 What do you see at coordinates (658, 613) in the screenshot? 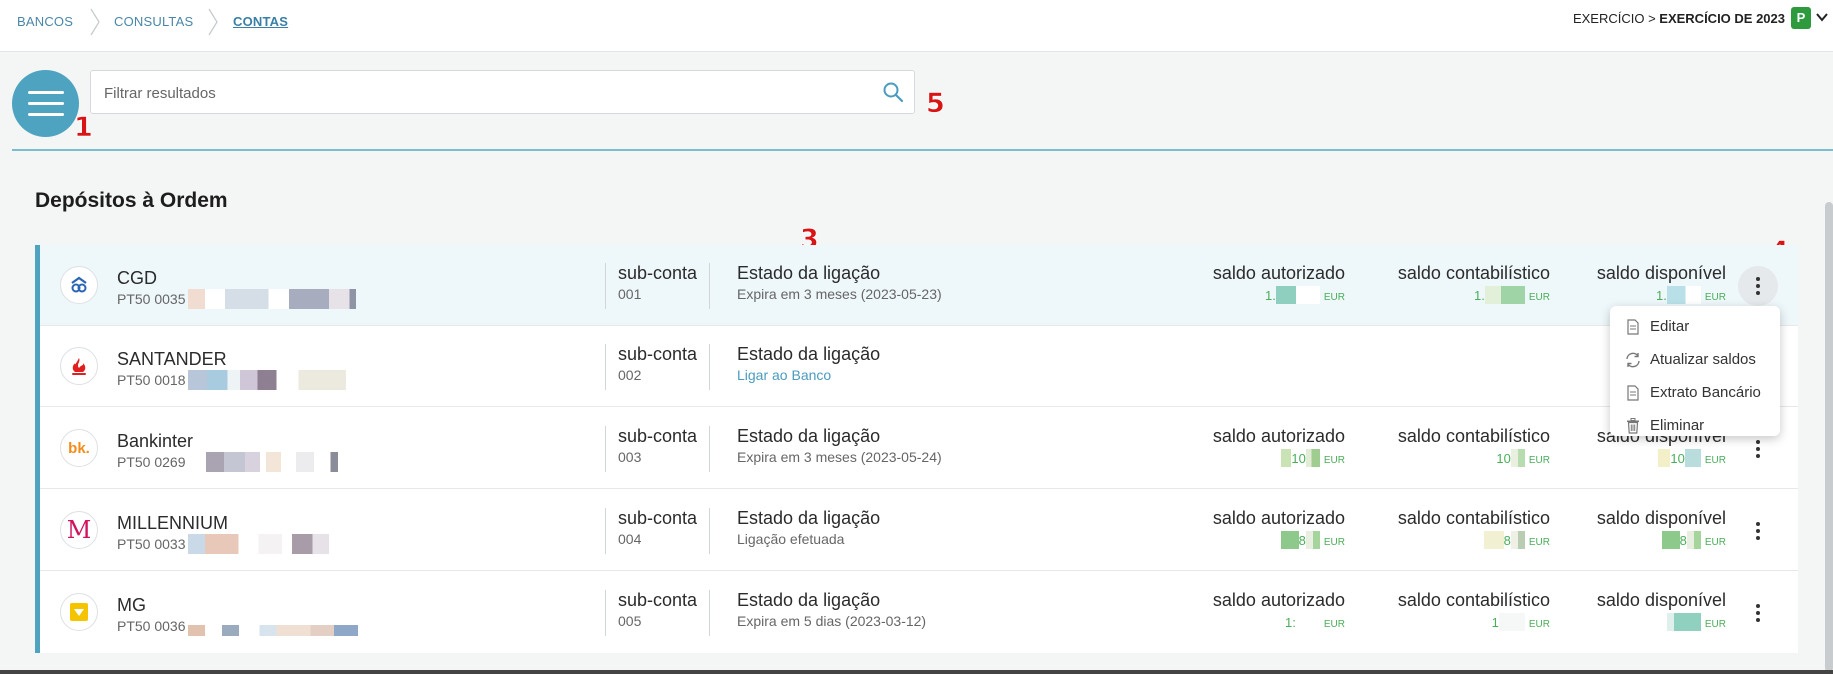
I see `sub-account: sub-conta 005` at bounding box center [658, 613].